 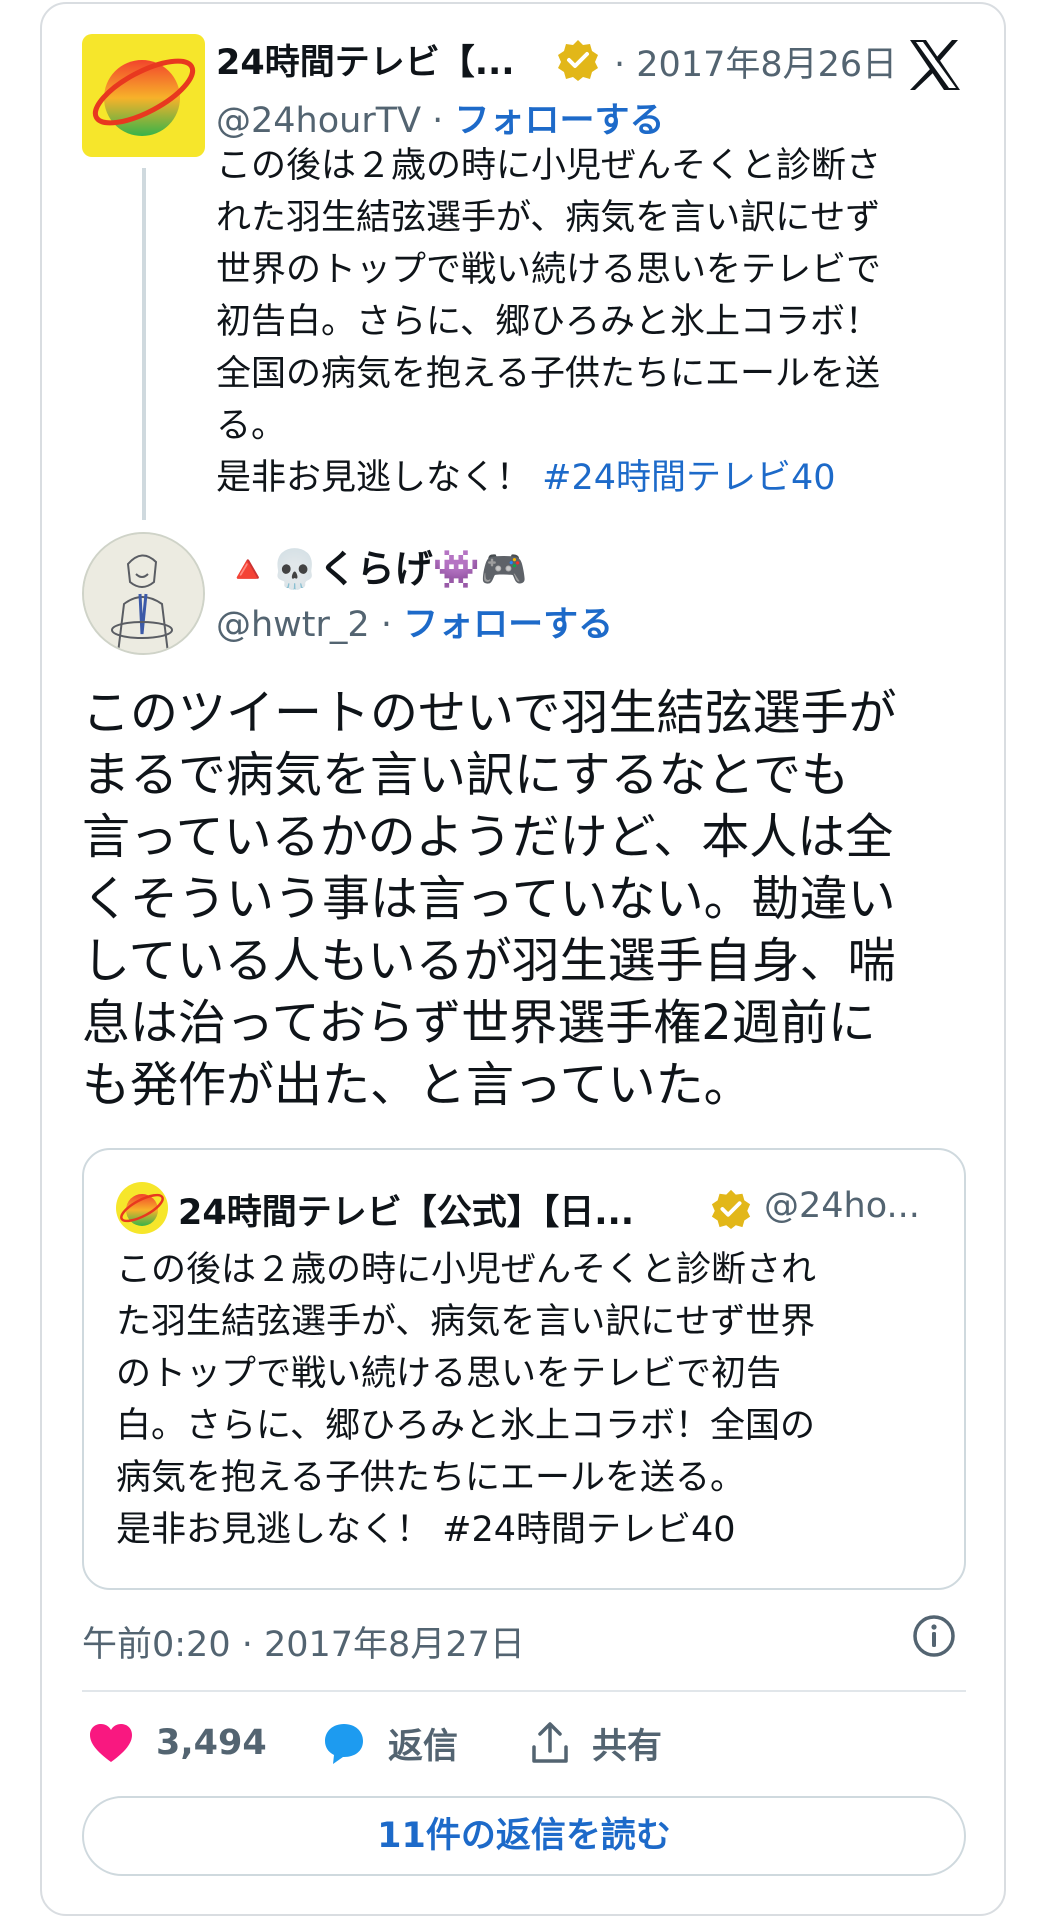 I want to click on parent-handle-row: @24hourTV · フォローする, so click(x=440, y=117).